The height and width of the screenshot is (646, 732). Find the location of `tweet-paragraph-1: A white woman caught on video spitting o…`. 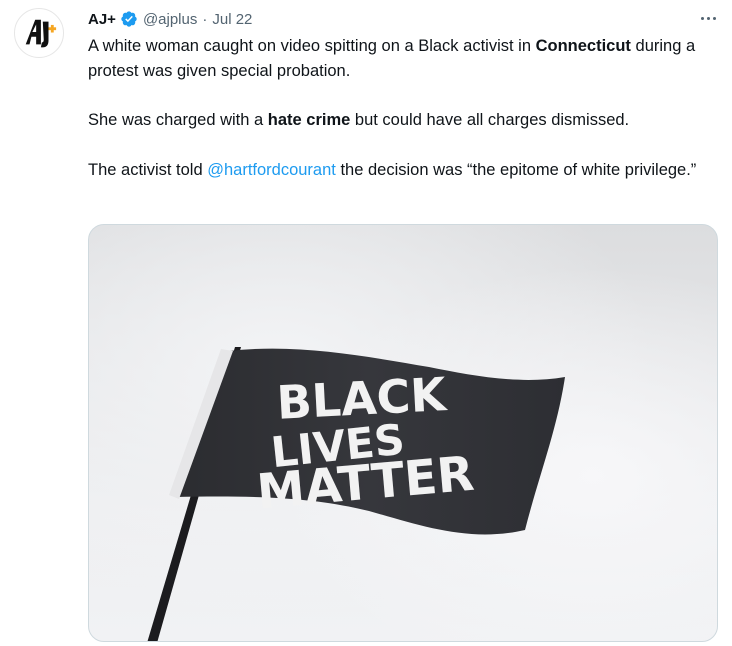

tweet-paragraph-1: A white woman caught on video spitting o… is located at coordinates (392, 58).